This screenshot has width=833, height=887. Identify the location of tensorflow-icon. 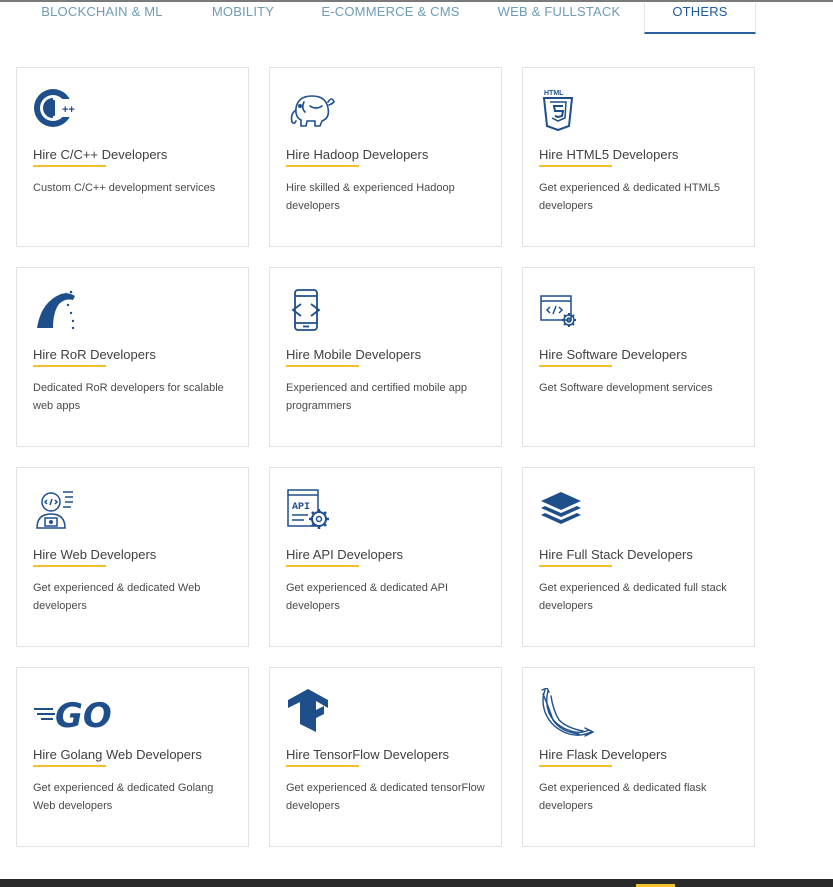
(312, 710).